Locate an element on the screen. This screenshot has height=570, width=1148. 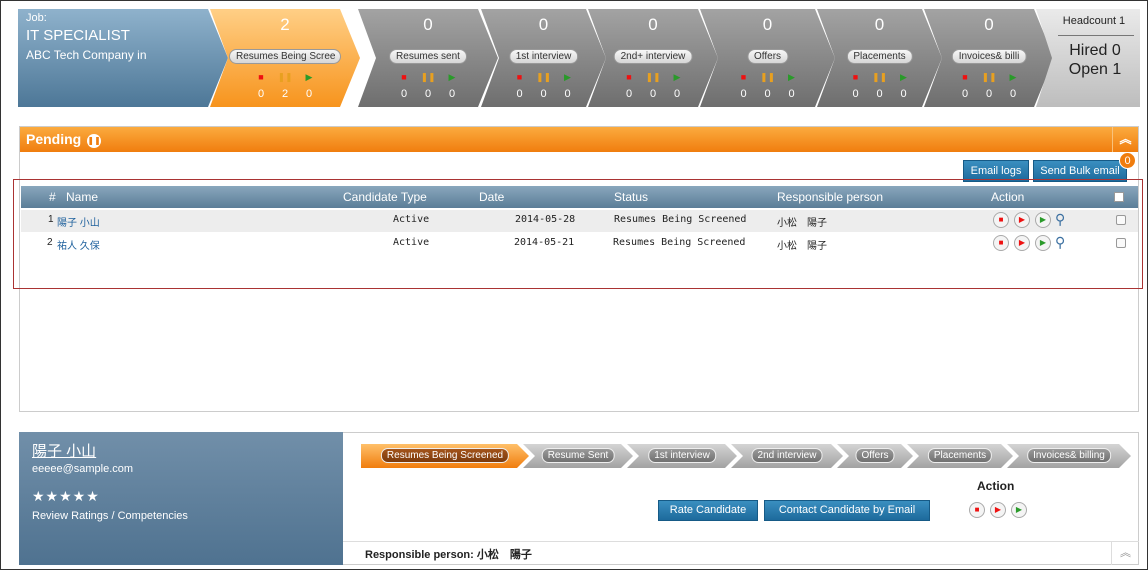
stage-resumes-sent: 0 Resumes sent ■ ❚❚ ▶ 0 0 0 is located at coordinates (428, 58).